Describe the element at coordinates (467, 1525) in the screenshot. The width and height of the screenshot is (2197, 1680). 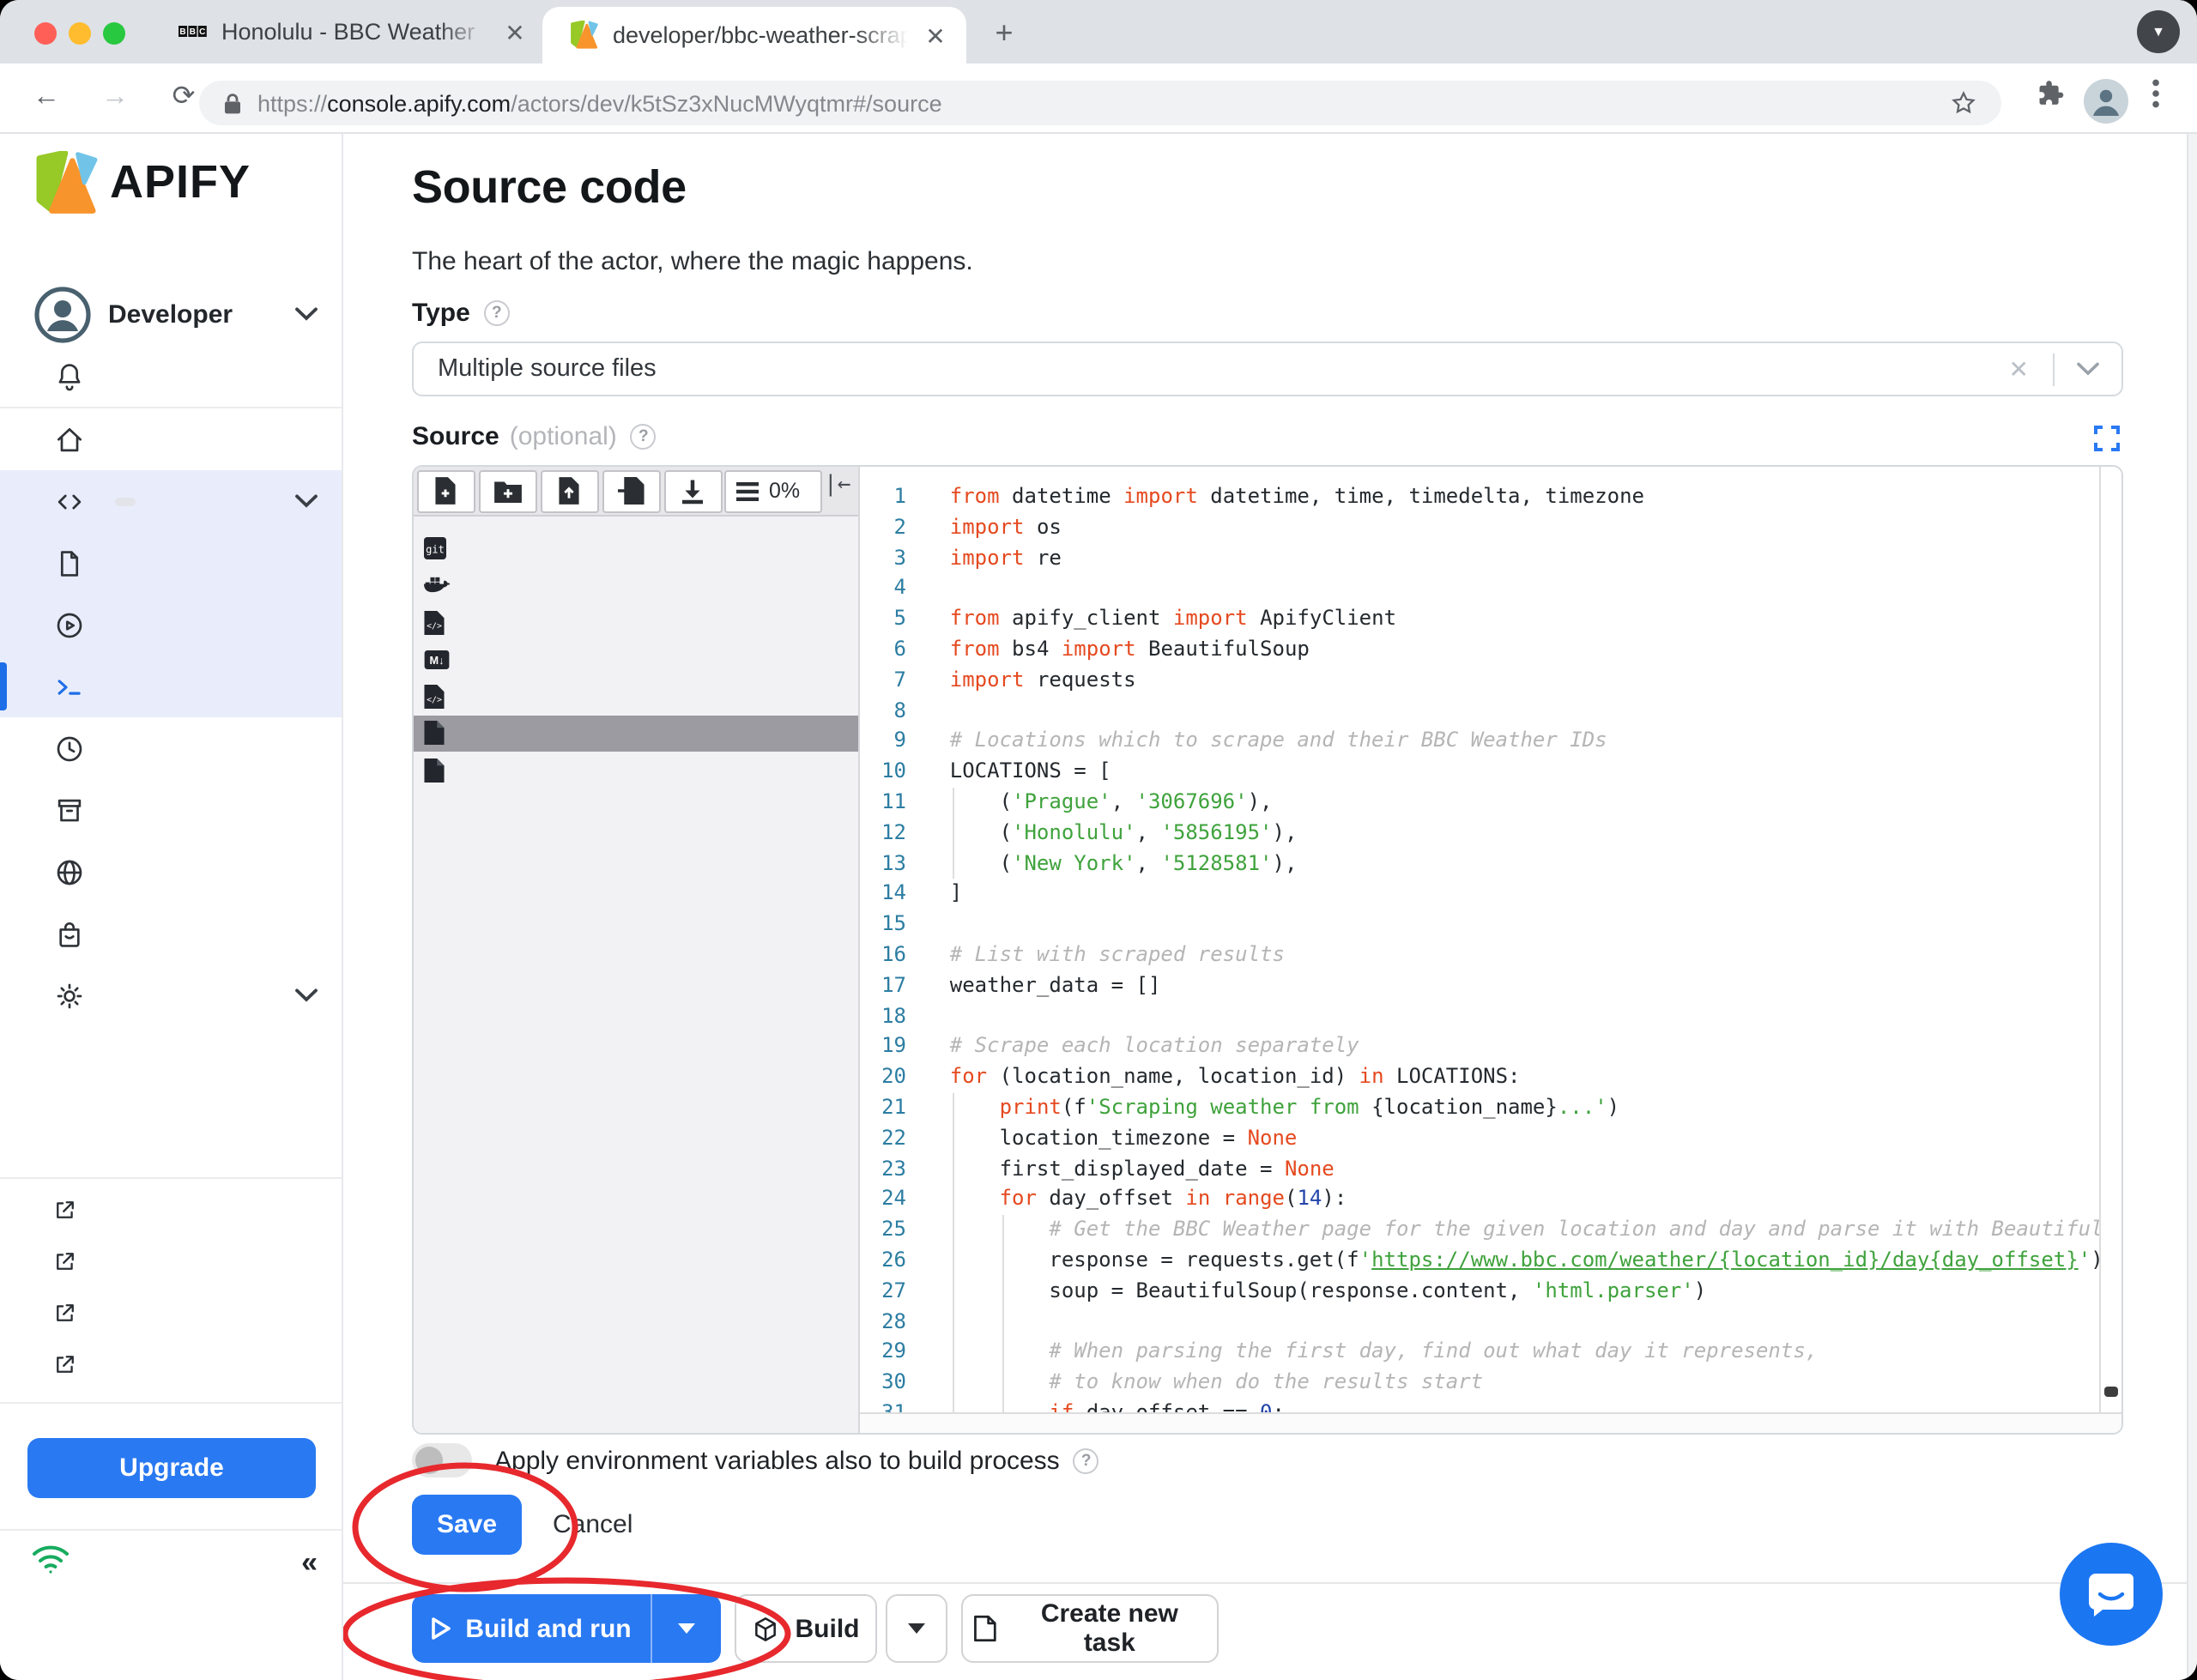
I see `save-button: Save` at that location.